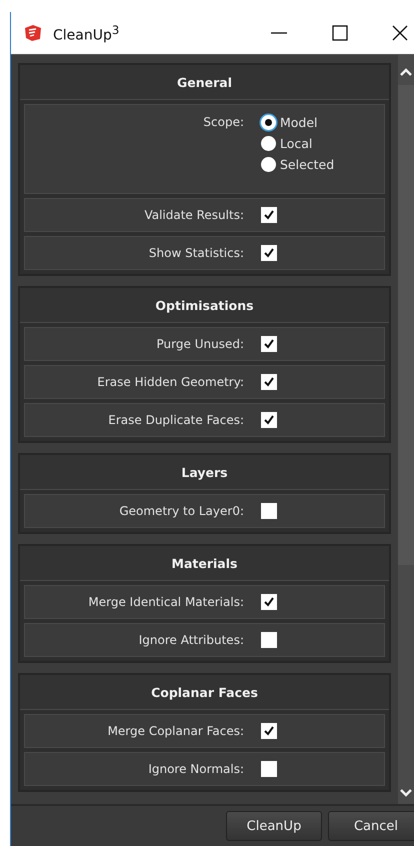  Describe the element at coordinates (33, 33) in the screenshot. I see `app-logo-icon` at that location.